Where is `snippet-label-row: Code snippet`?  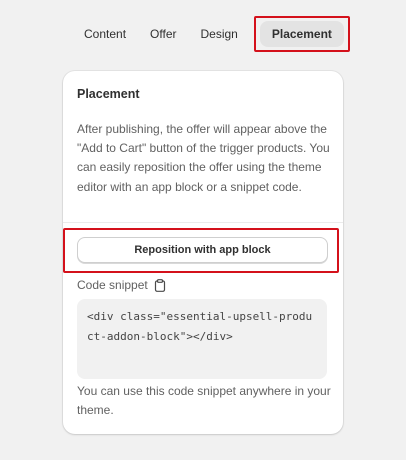 snippet-label-row: Code snippet is located at coordinates (121, 285).